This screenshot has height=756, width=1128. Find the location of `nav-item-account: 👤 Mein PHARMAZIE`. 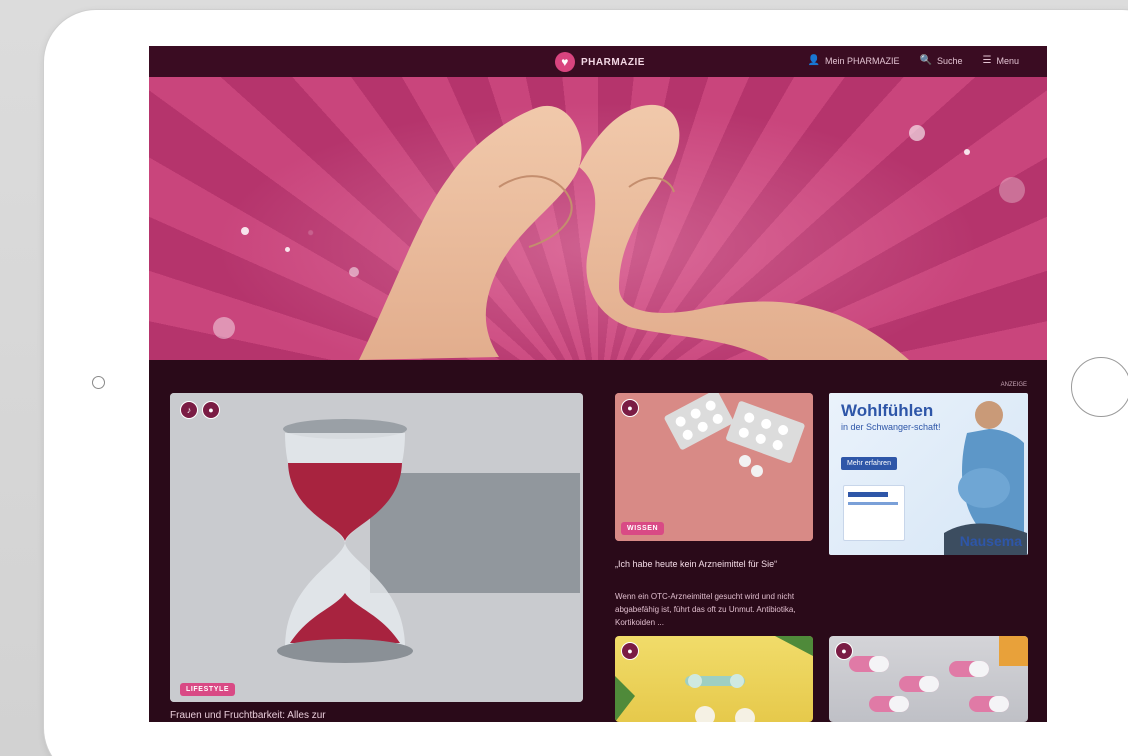

nav-item-account: 👤 Mein PHARMAZIE is located at coordinates (854, 60).